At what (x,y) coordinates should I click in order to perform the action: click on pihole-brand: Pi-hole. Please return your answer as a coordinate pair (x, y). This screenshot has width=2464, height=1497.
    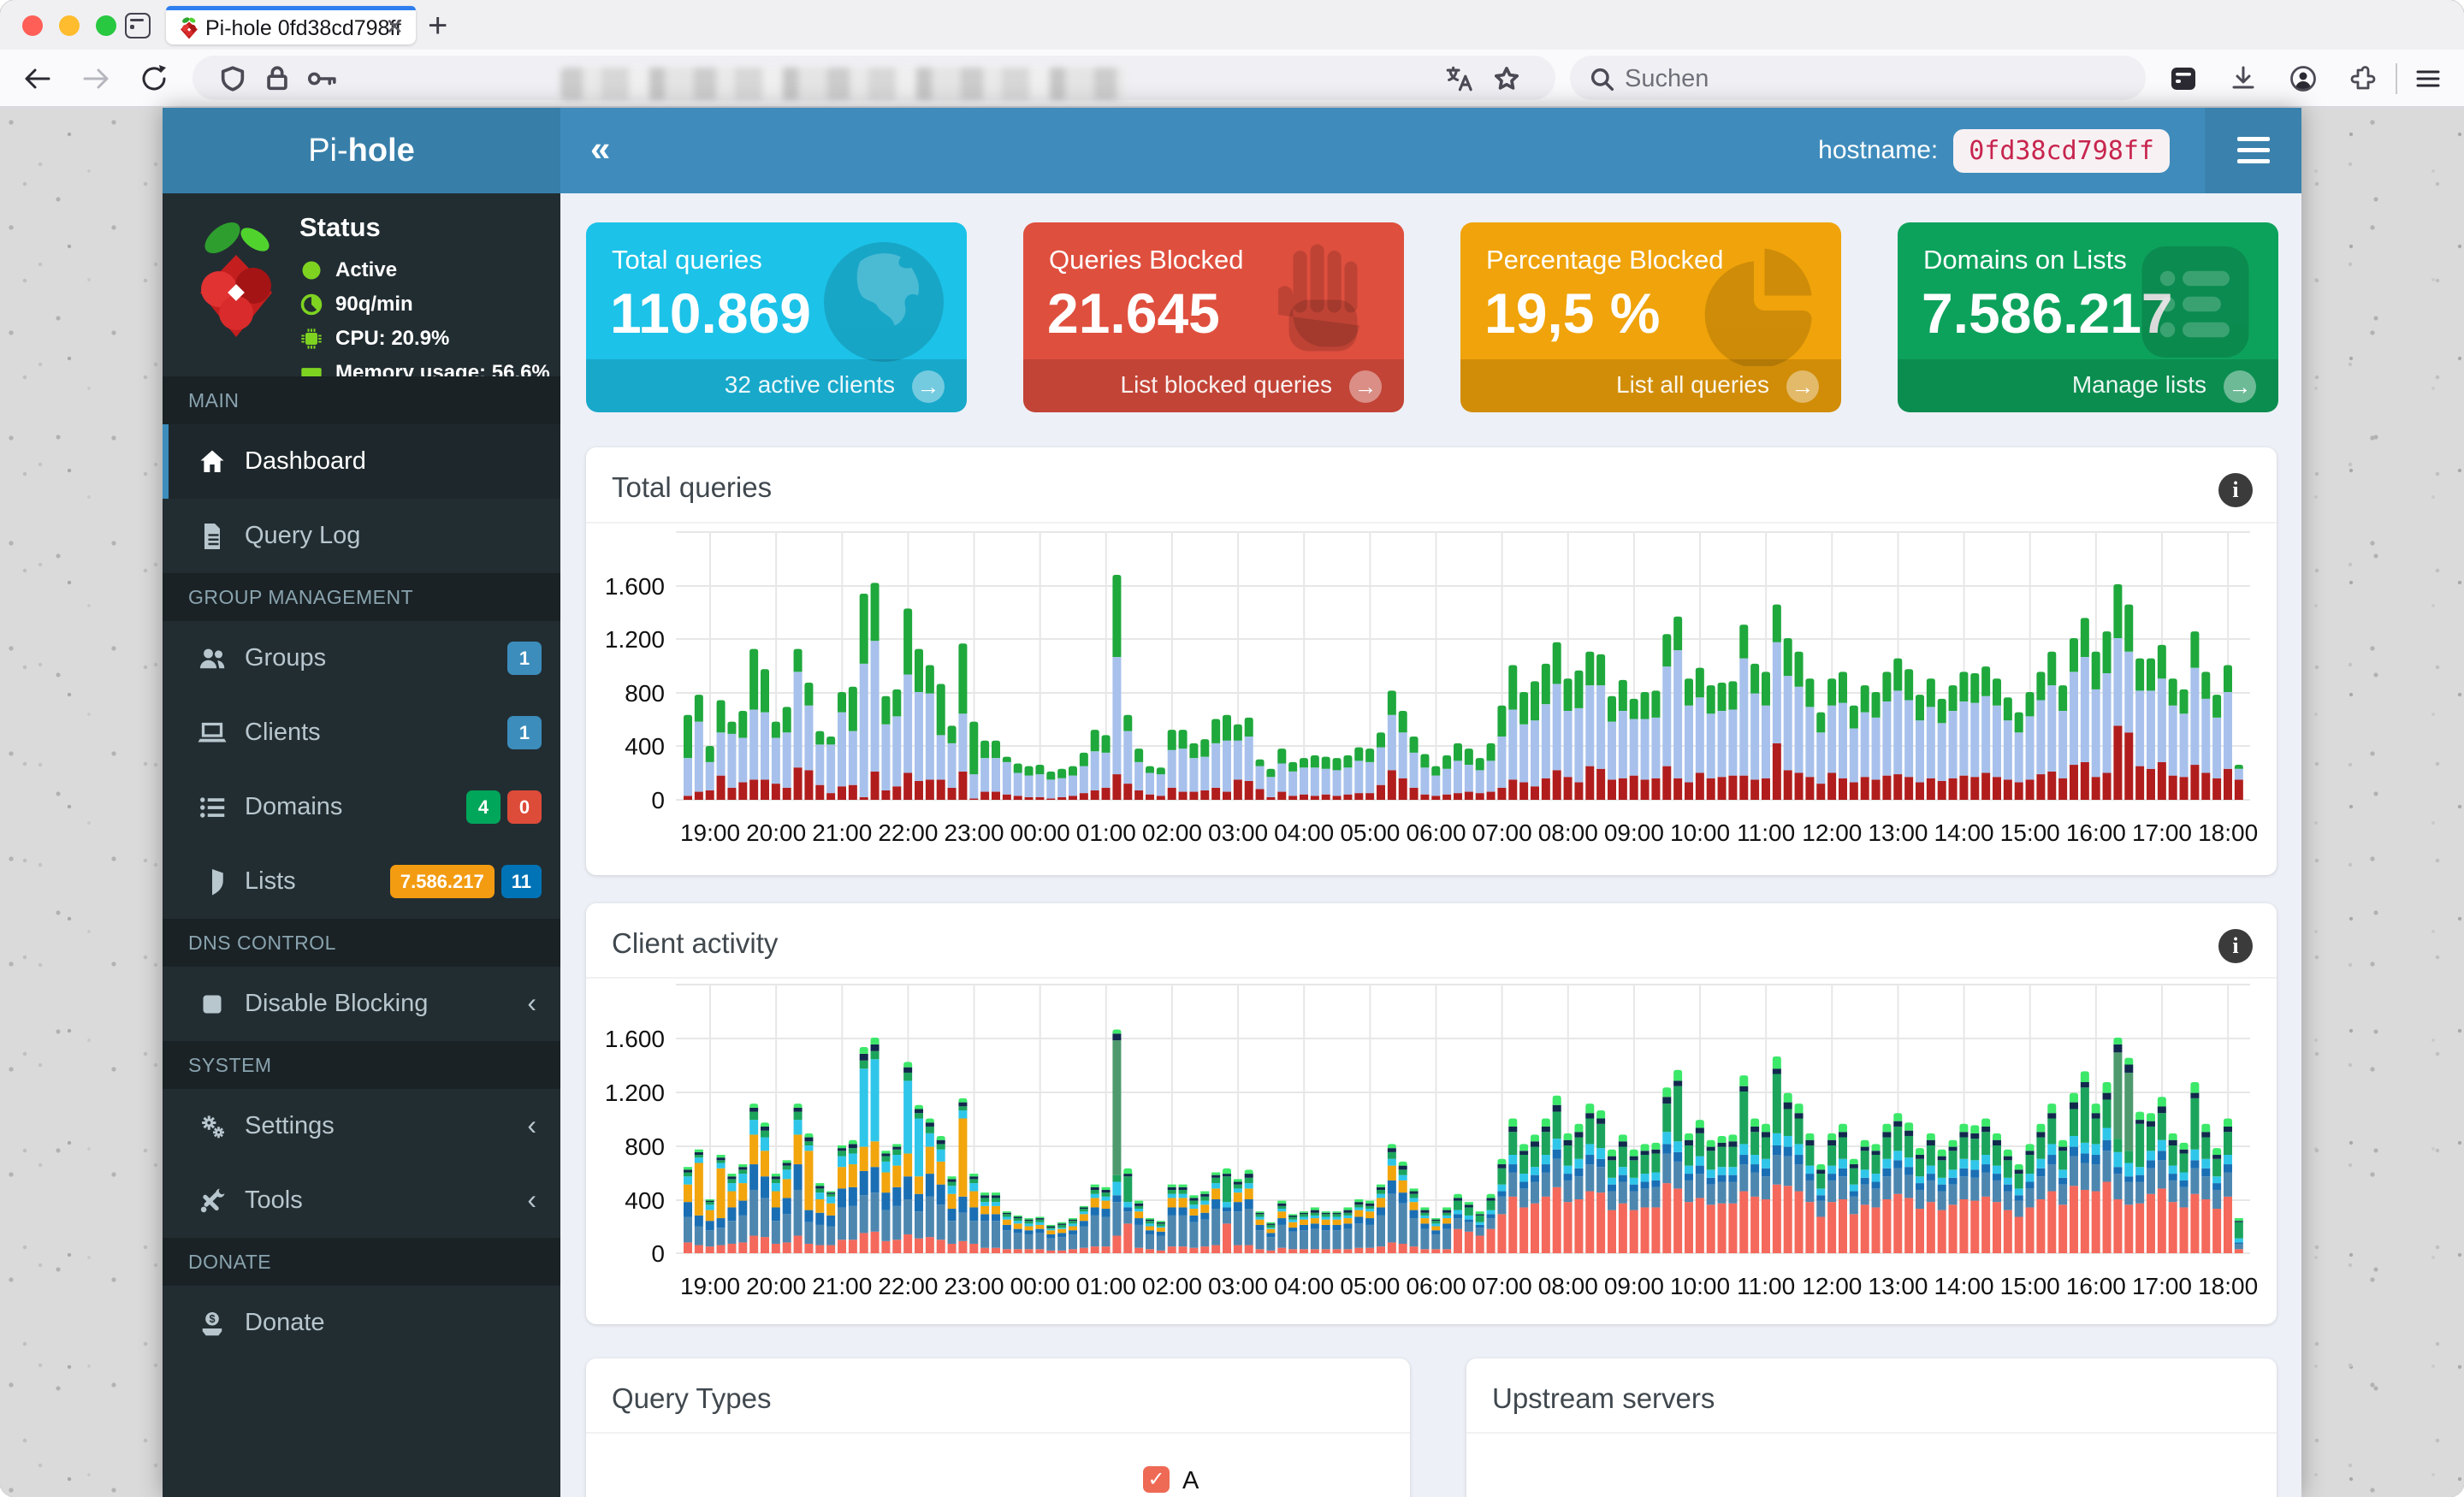
    Looking at the image, I should click on (361, 150).